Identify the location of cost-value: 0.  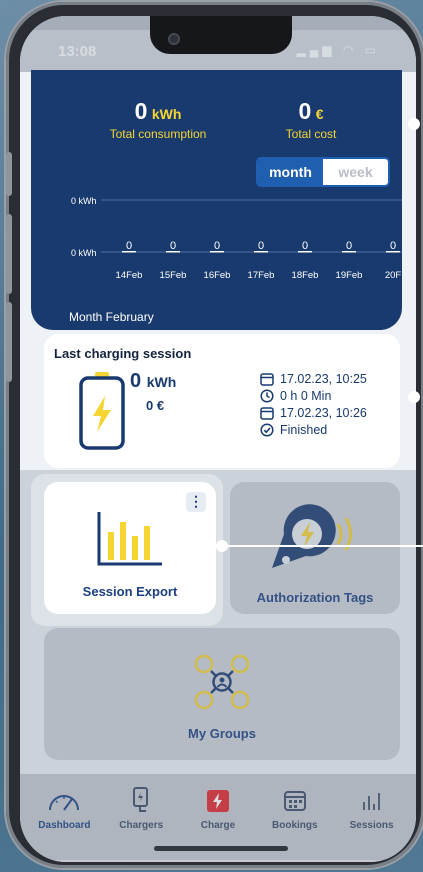
(305, 111).